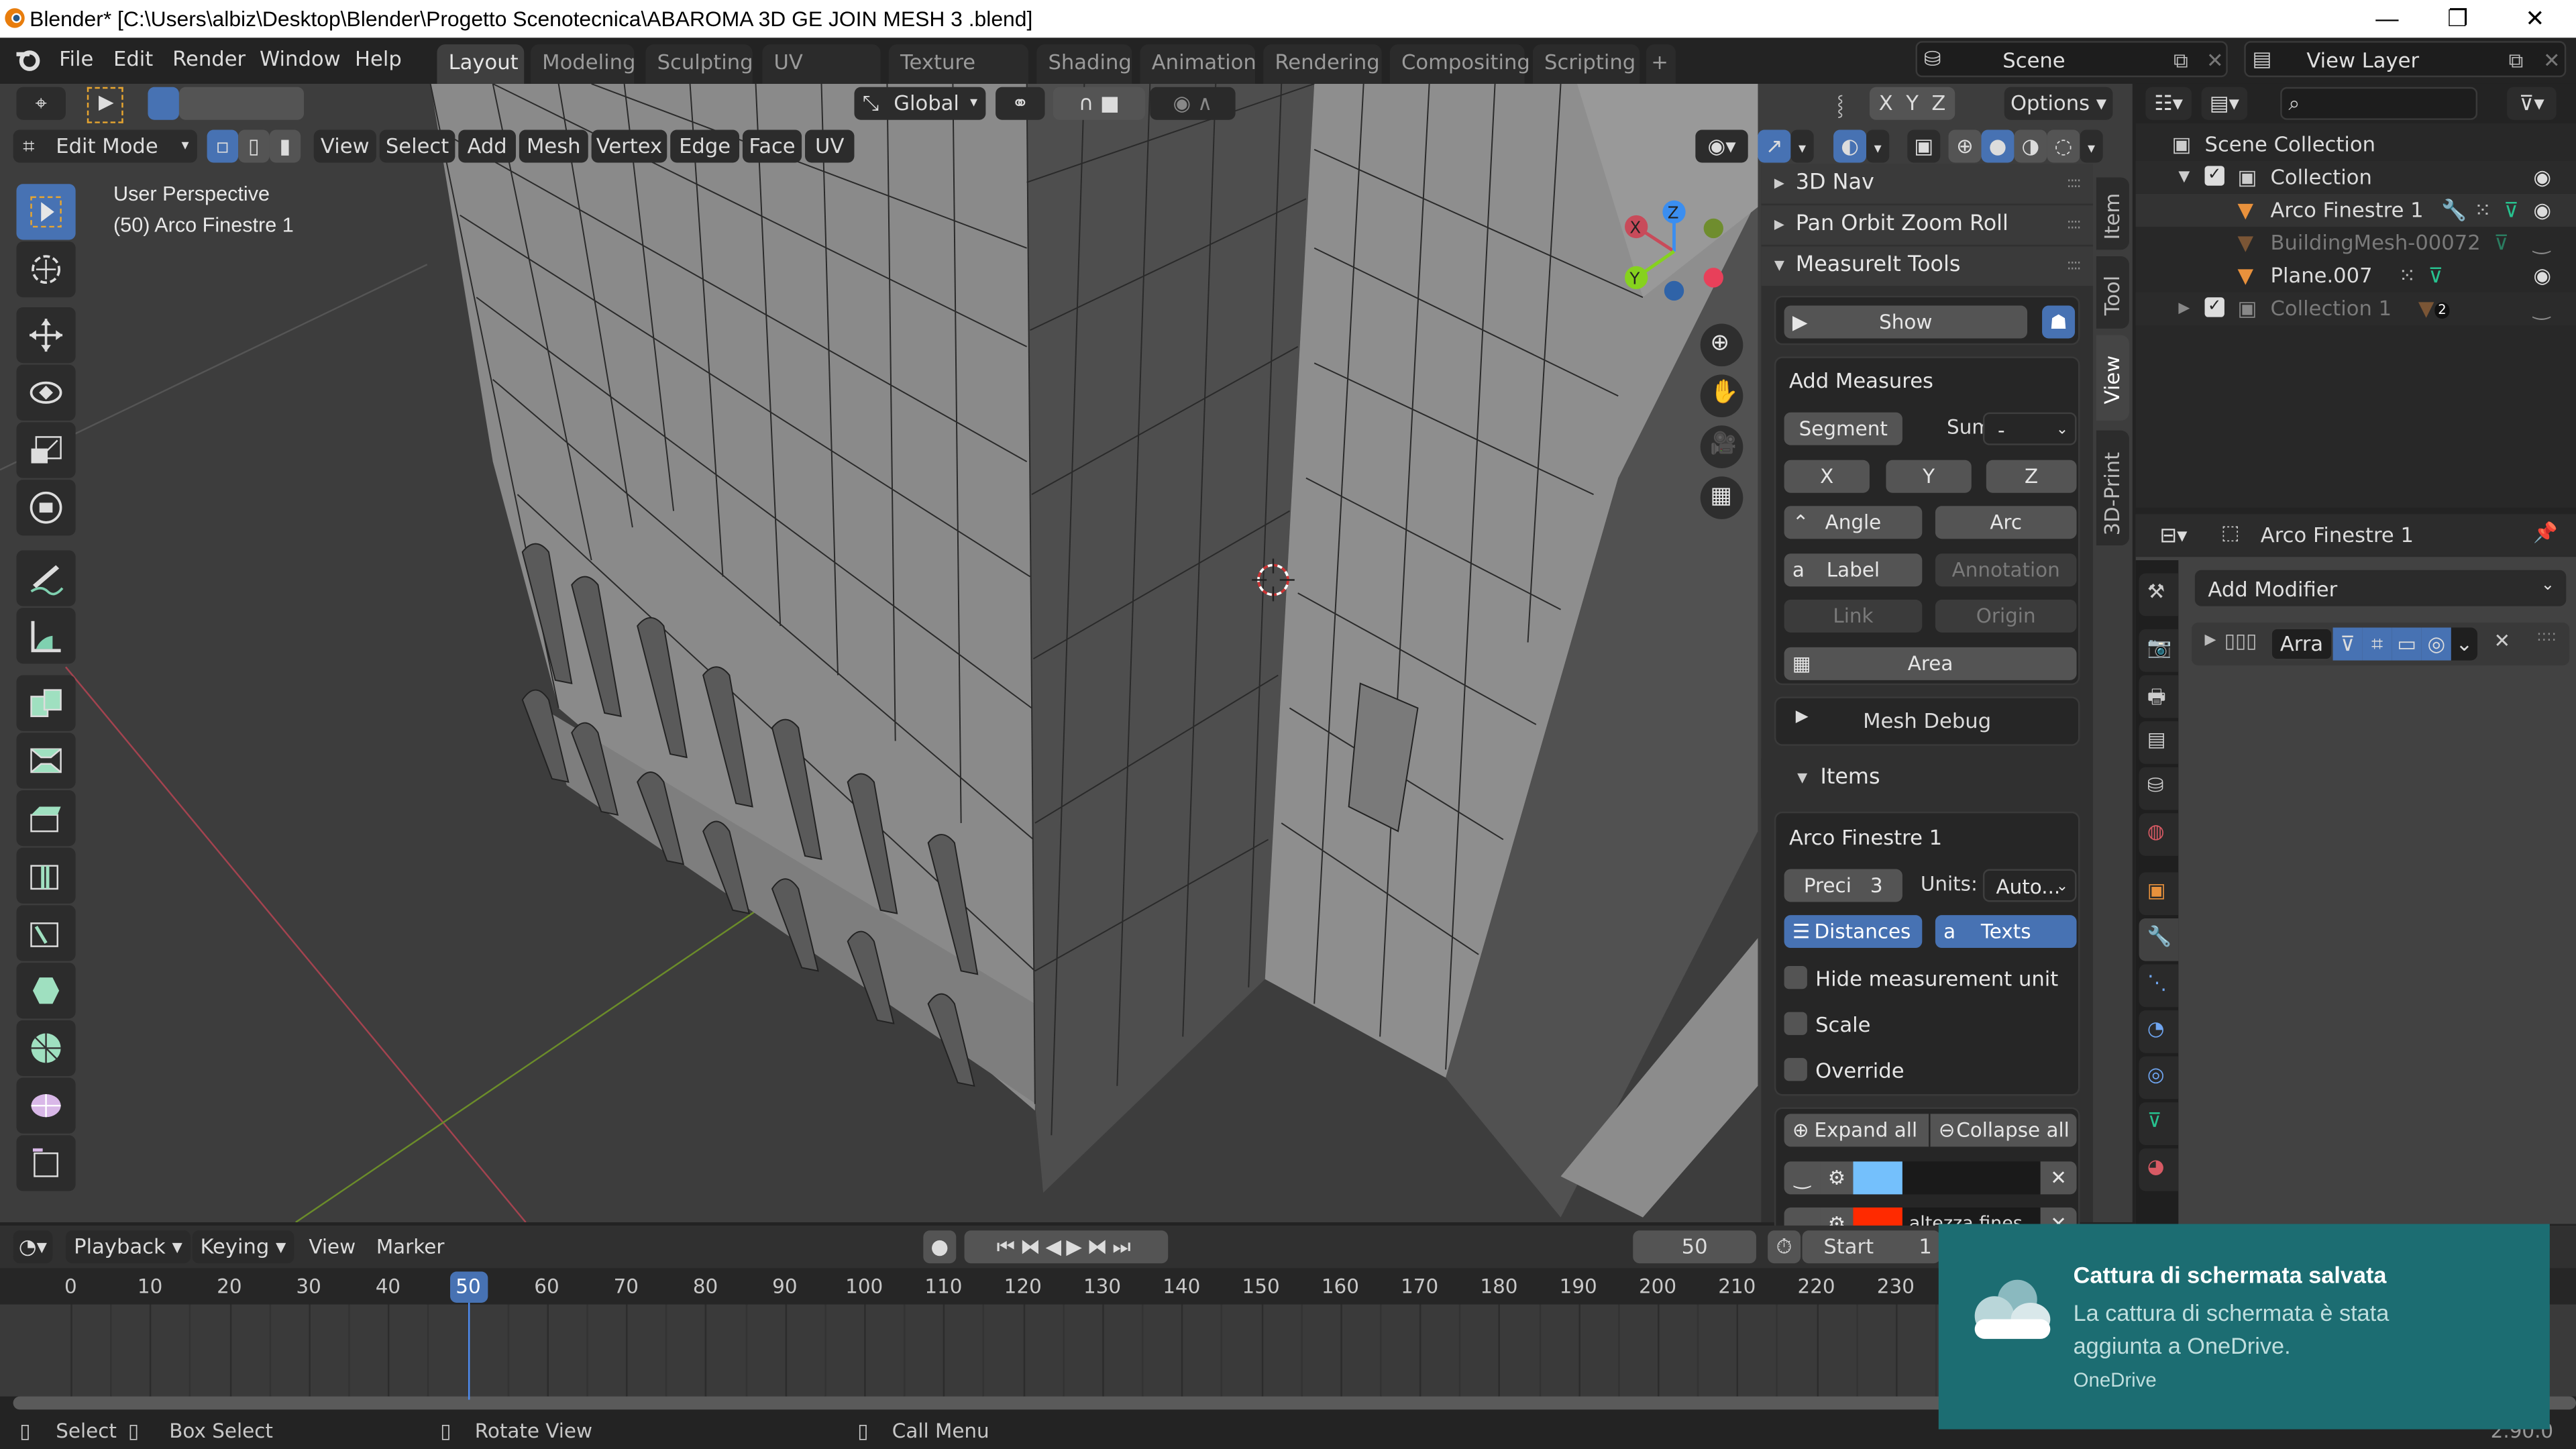 This screenshot has height=1449, width=2576. What do you see at coordinates (1055, 1246) in the screenshot?
I see `play-reverse-icon: ◀` at bounding box center [1055, 1246].